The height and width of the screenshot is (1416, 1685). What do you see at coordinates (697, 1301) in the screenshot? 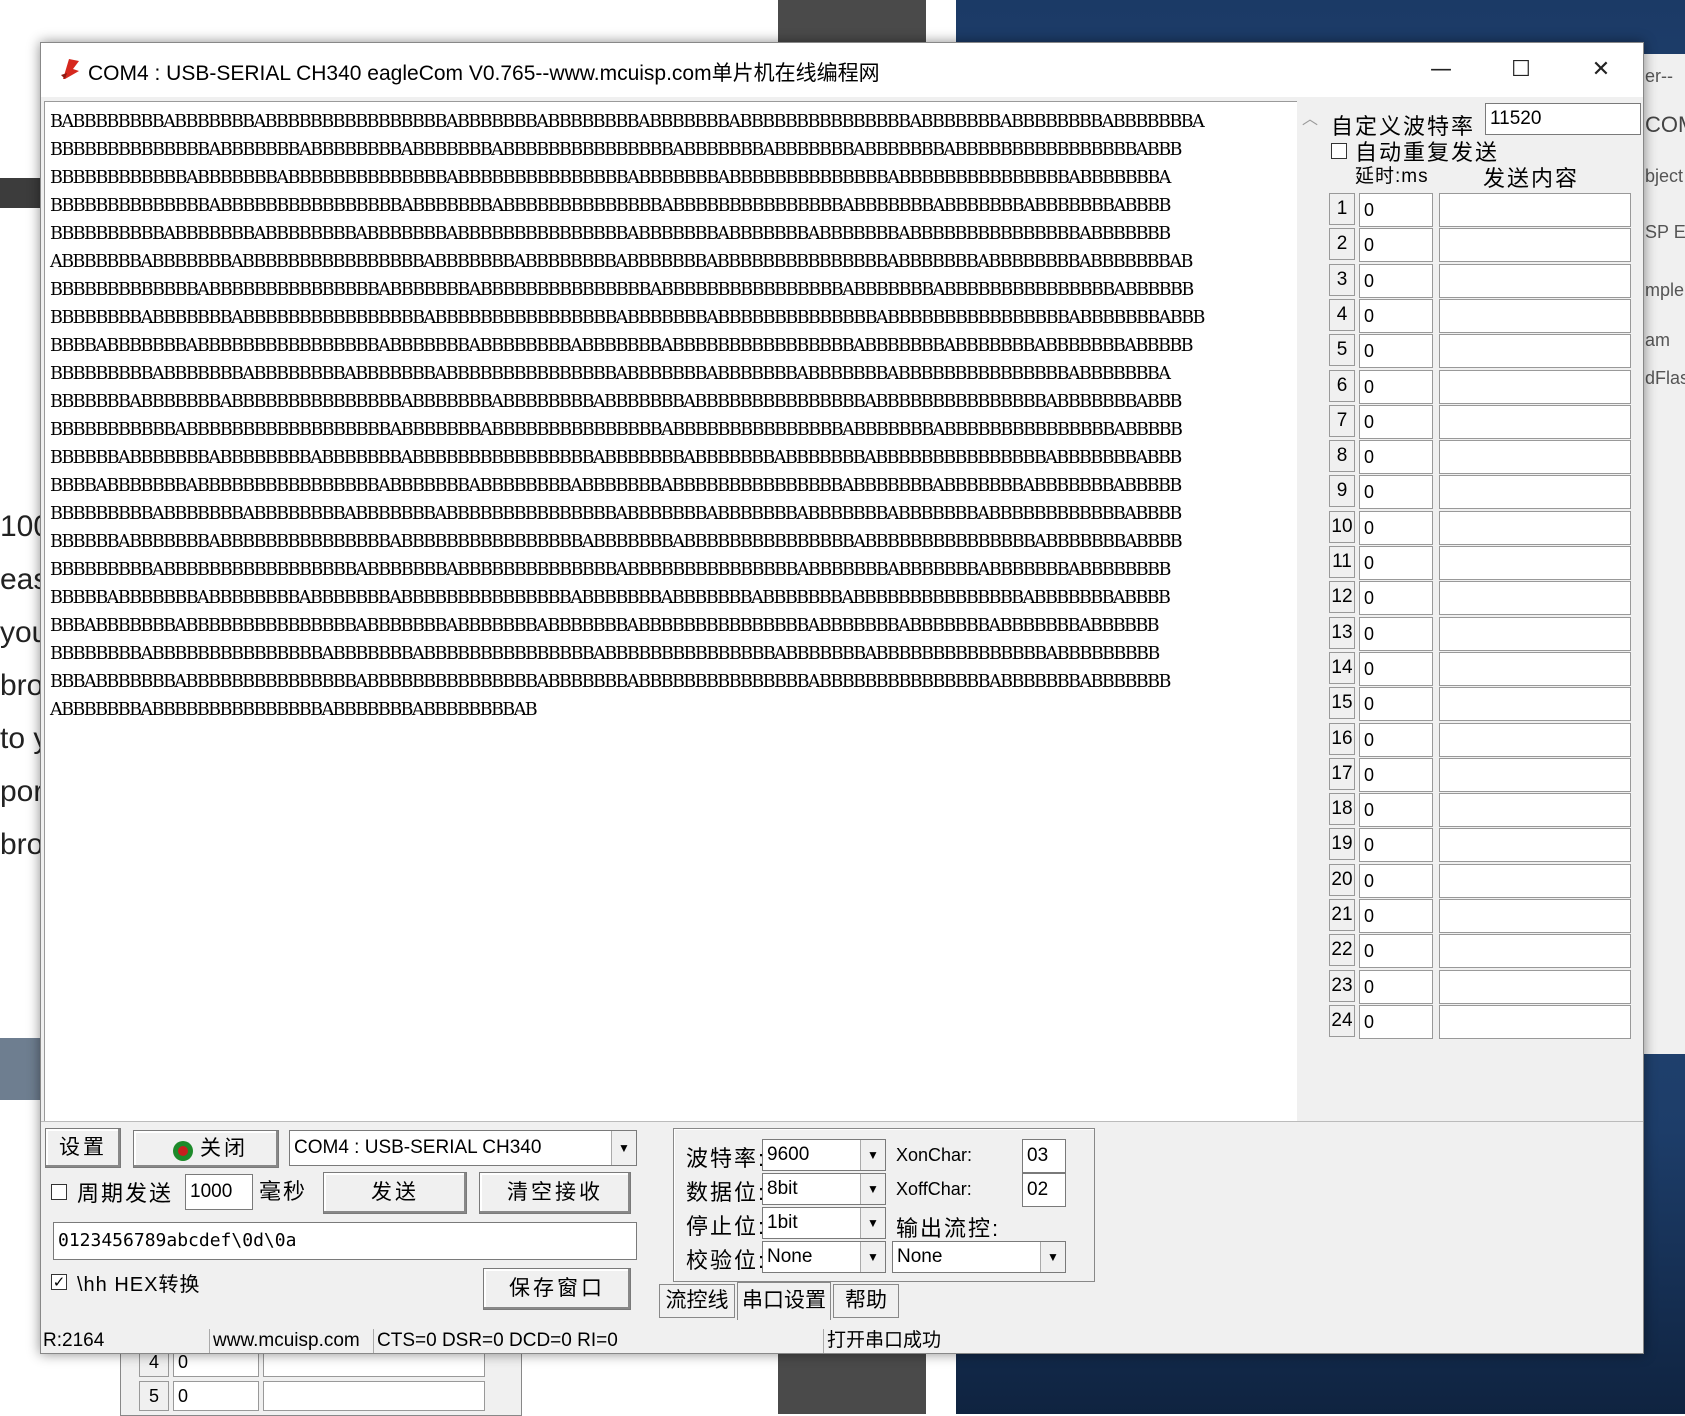
I see `tab-flow-control: 流控线` at bounding box center [697, 1301].